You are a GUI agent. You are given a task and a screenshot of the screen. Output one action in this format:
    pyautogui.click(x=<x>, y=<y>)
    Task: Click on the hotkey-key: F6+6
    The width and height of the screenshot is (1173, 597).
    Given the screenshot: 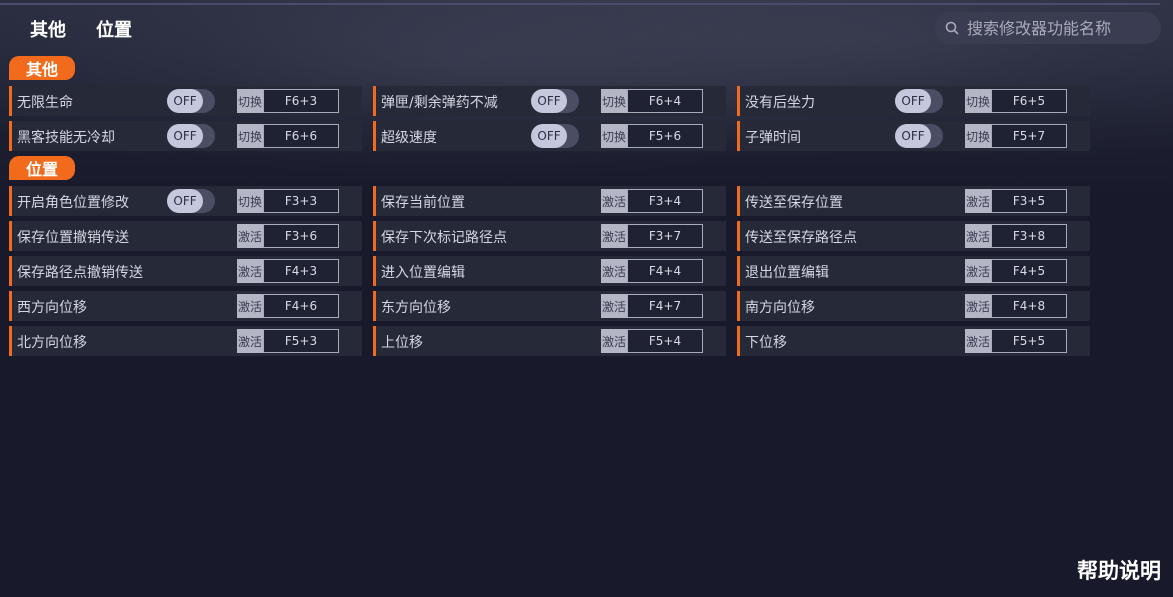 What is the action you would take?
    pyautogui.click(x=301, y=136)
    